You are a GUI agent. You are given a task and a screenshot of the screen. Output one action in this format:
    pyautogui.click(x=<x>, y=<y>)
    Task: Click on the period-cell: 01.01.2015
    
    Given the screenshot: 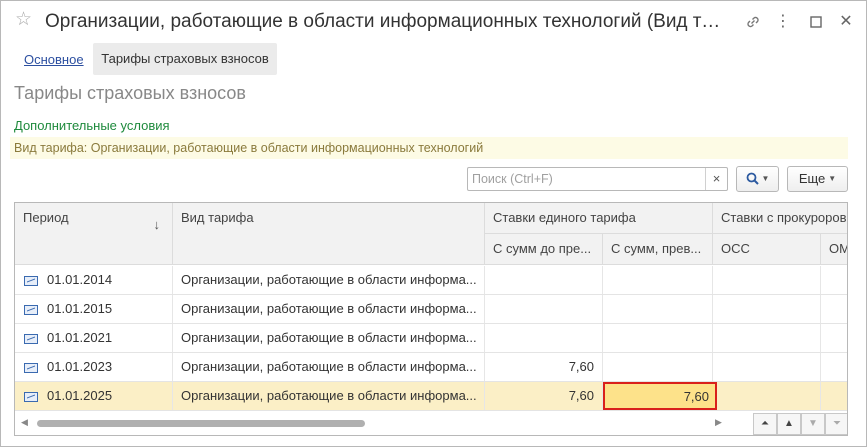 What is the action you would take?
    pyautogui.click(x=94, y=309)
    